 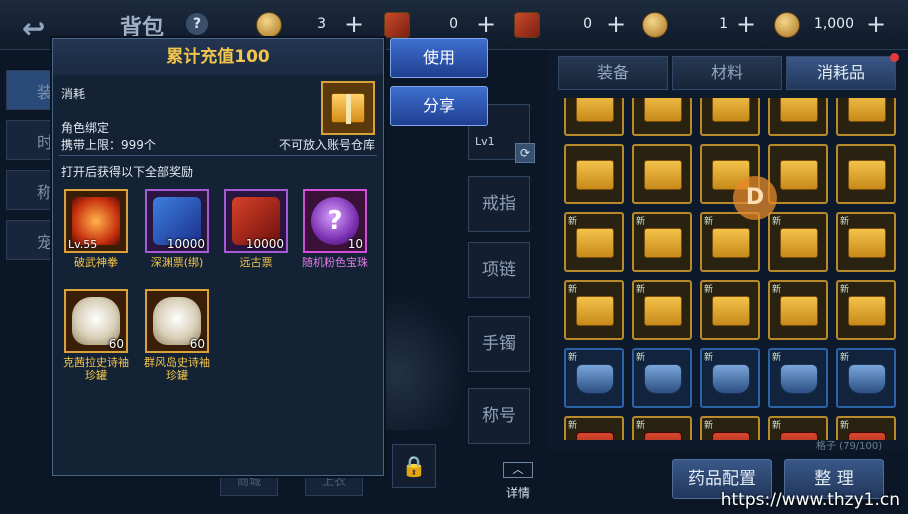 I want to click on reward-name: 破武神拳, so click(x=96, y=262).